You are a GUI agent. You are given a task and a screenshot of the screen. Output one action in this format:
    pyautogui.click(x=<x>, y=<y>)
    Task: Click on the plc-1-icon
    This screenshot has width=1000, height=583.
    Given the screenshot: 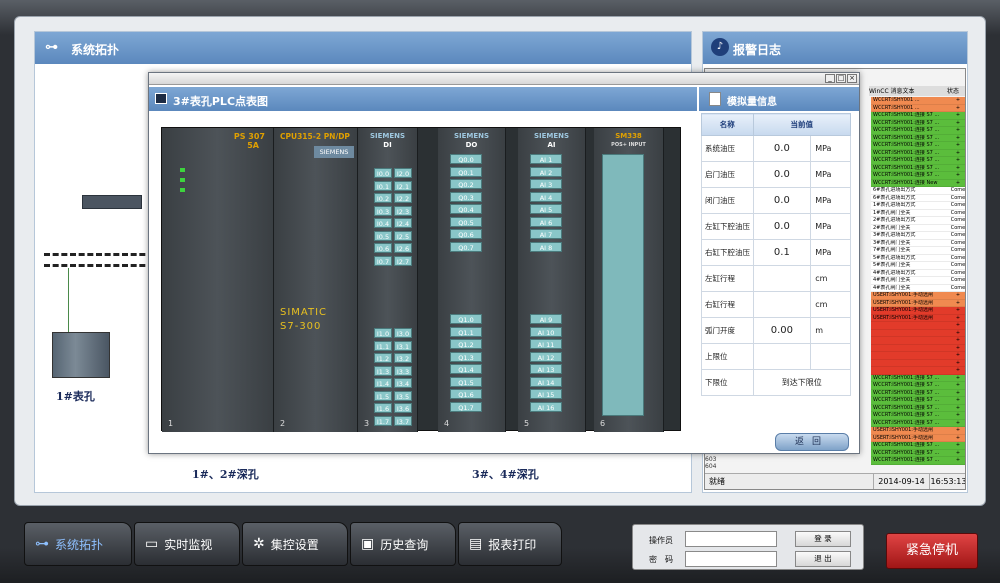 What is the action you would take?
    pyautogui.click(x=81, y=355)
    